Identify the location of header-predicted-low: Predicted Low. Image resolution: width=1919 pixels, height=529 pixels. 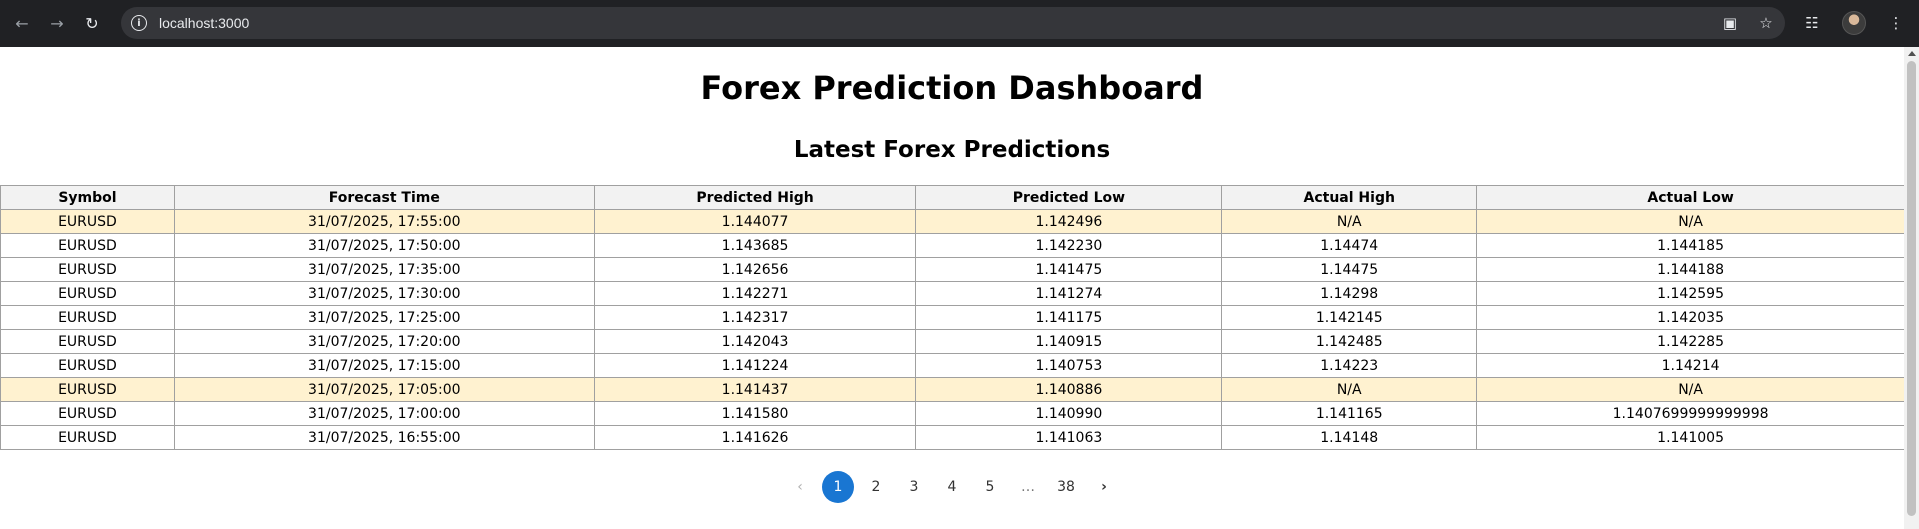
(1069, 197).